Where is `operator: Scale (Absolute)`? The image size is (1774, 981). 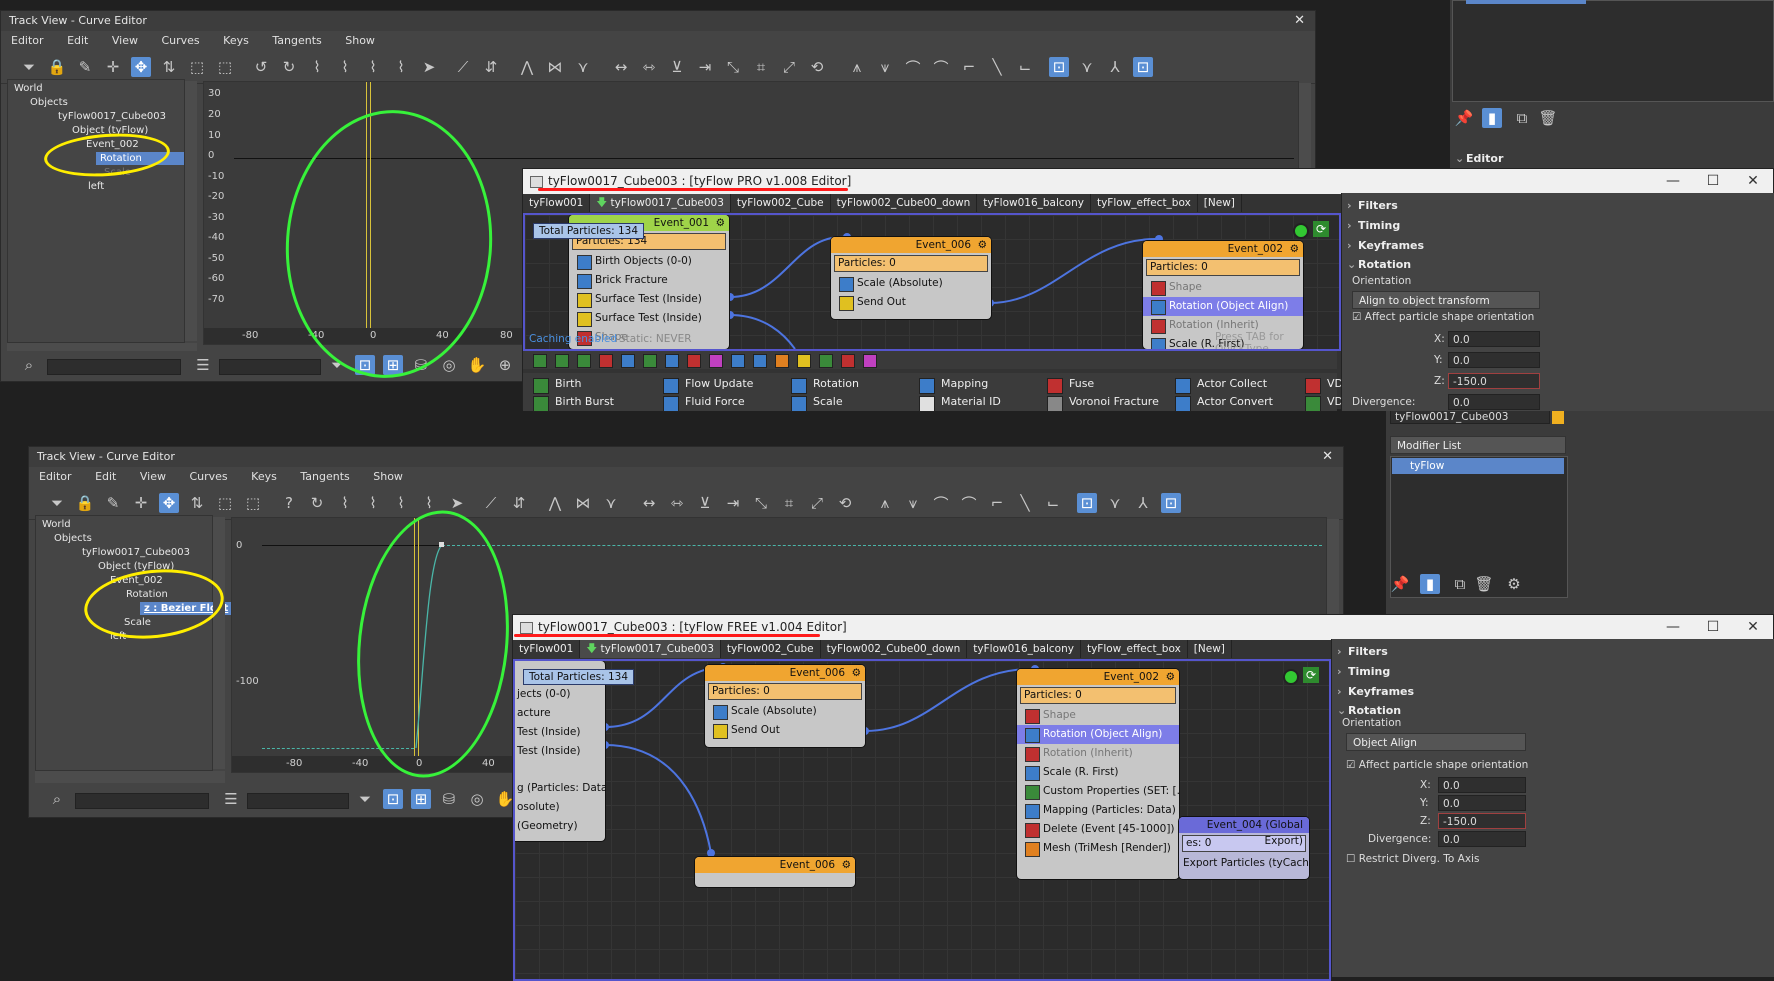 operator: Scale (Absolute) is located at coordinates (911, 283).